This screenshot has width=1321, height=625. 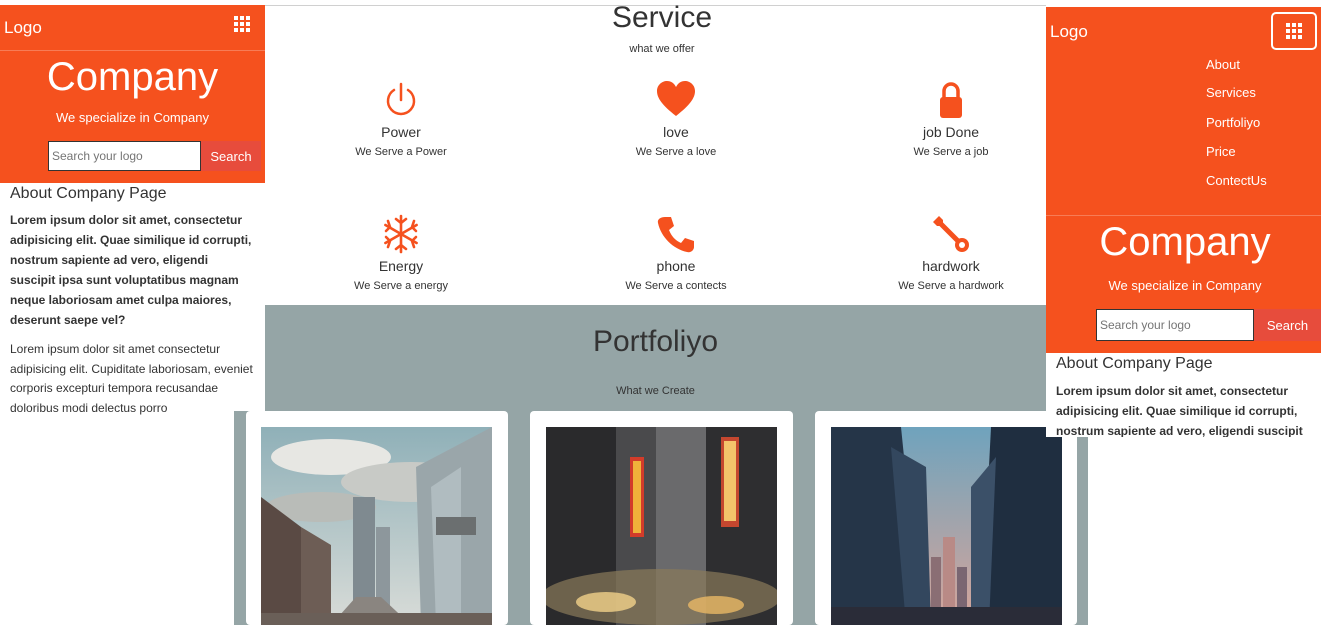 I want to click on menu-divider, so click(x=1183, y=215).